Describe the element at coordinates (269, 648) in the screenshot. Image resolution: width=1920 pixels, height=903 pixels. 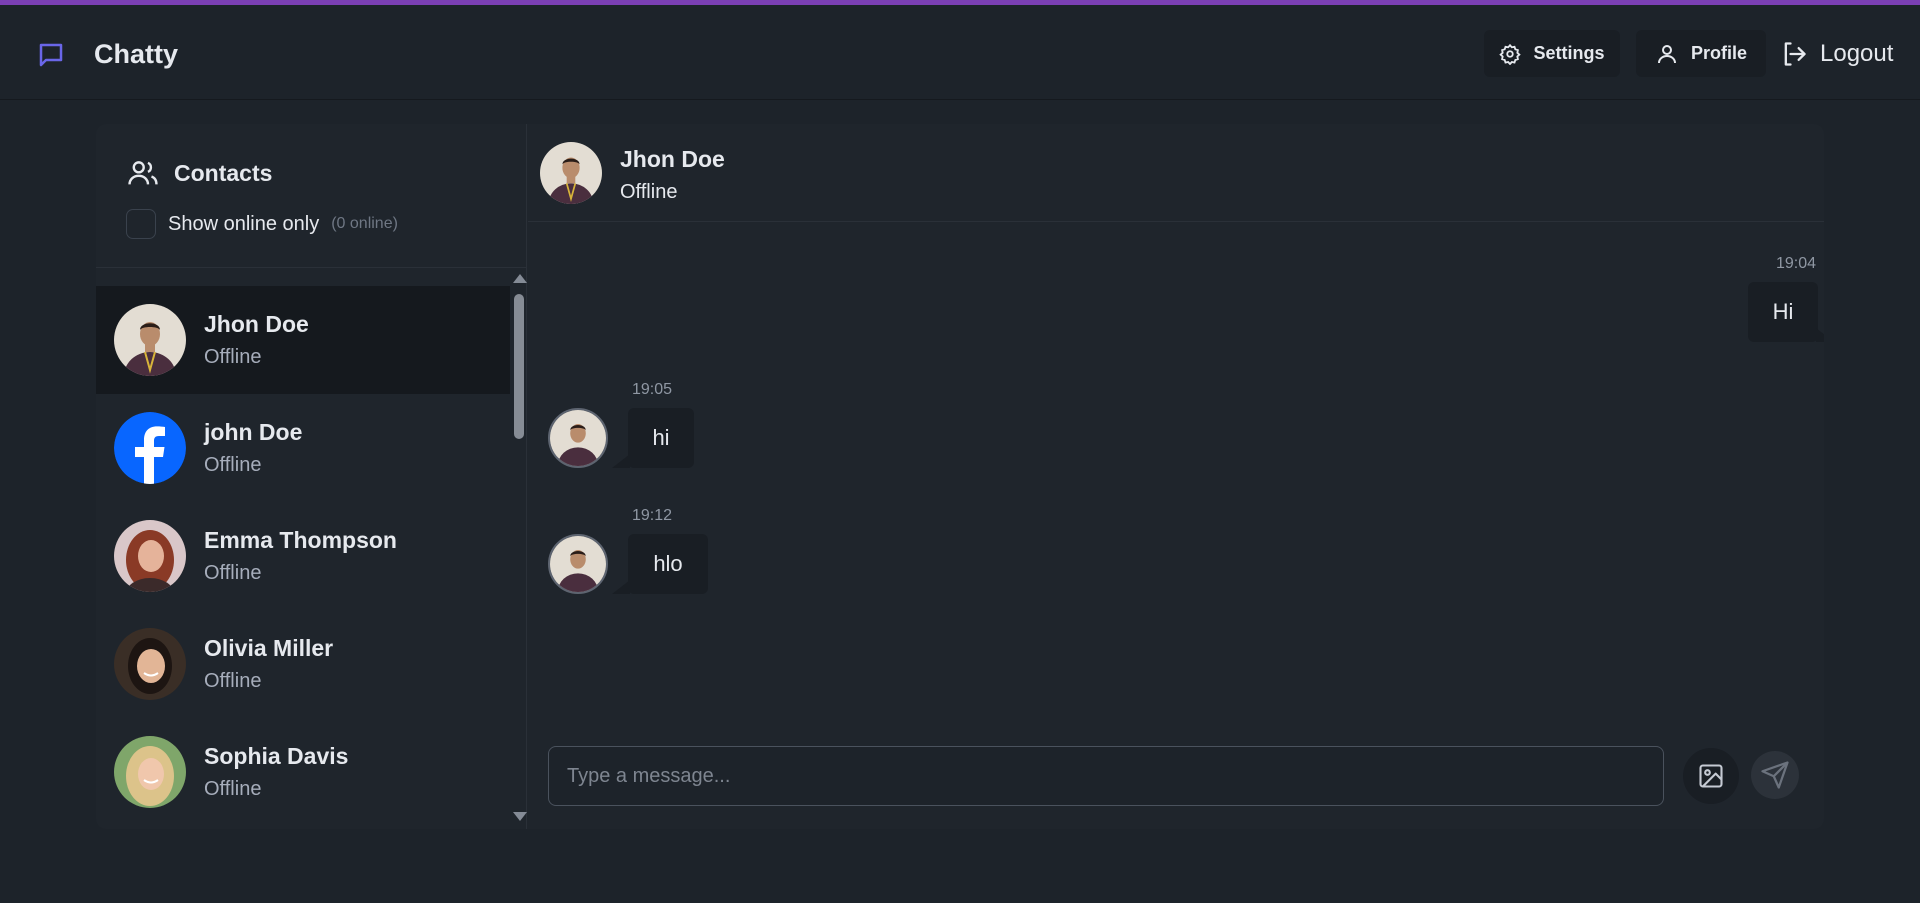
I see `contact-name: Olivia Miller` at that location.